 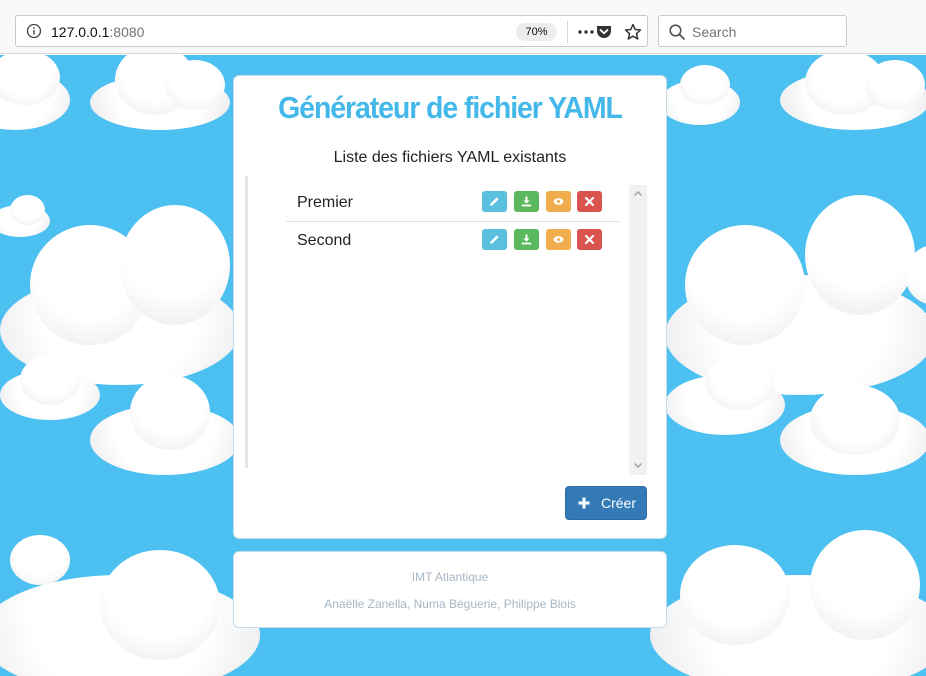 I want to click on chevron-down-icon, so click(x=638, y=465).